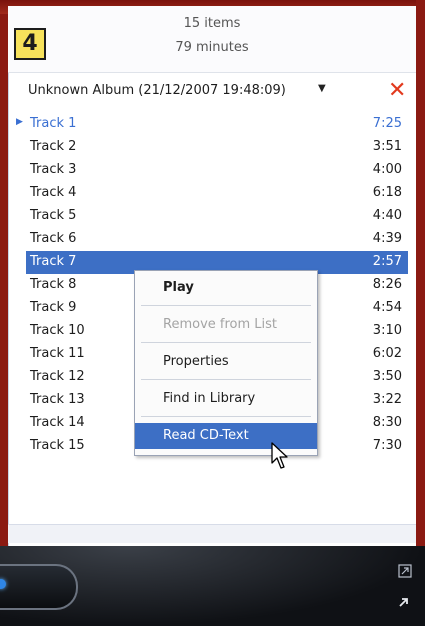 Image resolution: width=425 pixels, height=626 pixels. Describe the element at coordinates (39, 587) in the screenshot. I see `playback-controls` at that location.